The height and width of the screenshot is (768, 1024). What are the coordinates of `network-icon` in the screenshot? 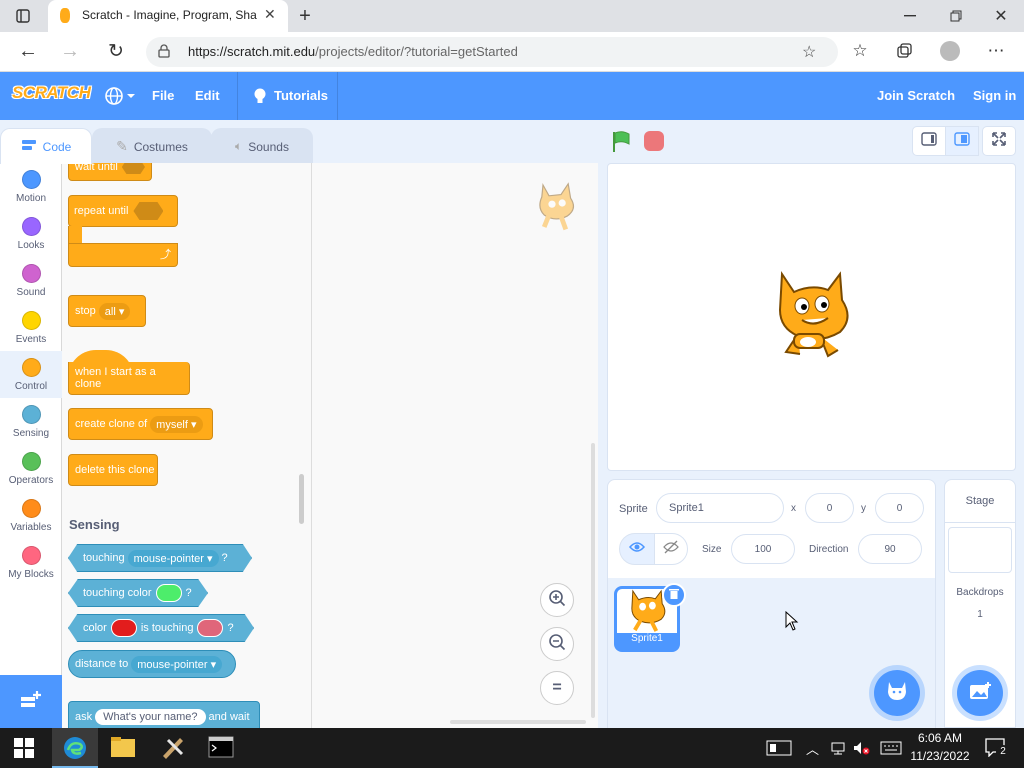 It's located at (838, 748).